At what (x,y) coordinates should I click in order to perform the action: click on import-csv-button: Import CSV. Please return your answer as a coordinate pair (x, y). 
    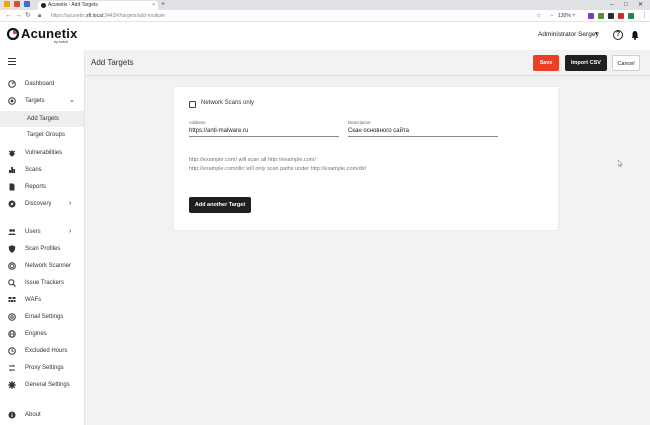
    Looking at the image, I should click on (586, 63).